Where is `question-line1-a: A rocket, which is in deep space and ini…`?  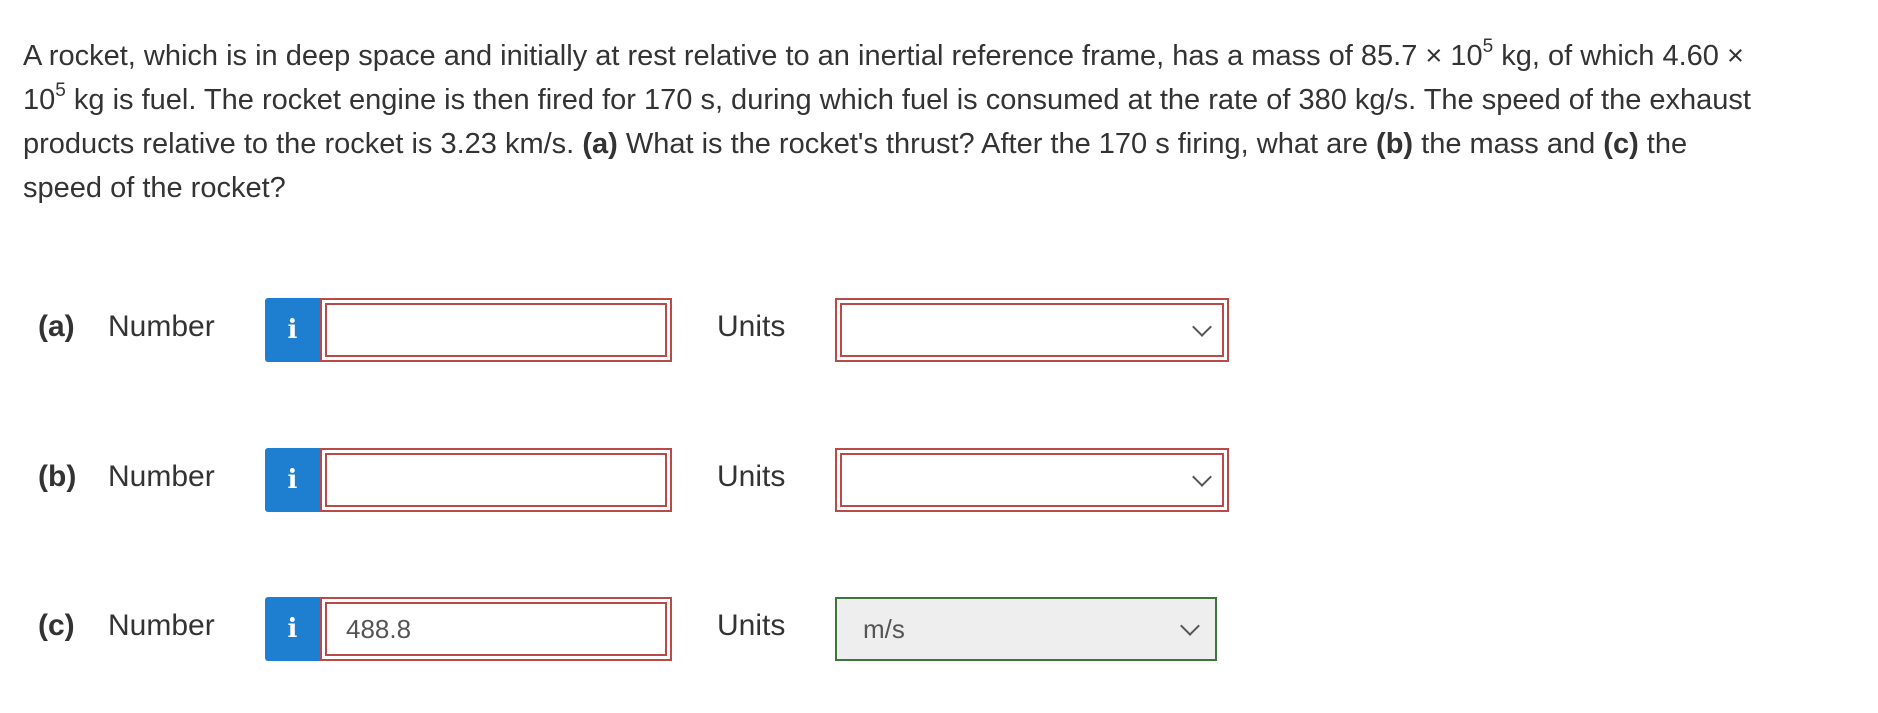
question-line1-a: A rocket, which is in deep space and ini… is located at coordinates (753, 56).